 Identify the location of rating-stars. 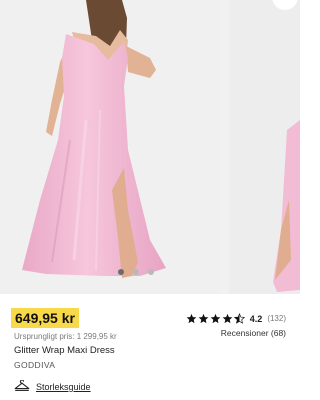
(215, 318).